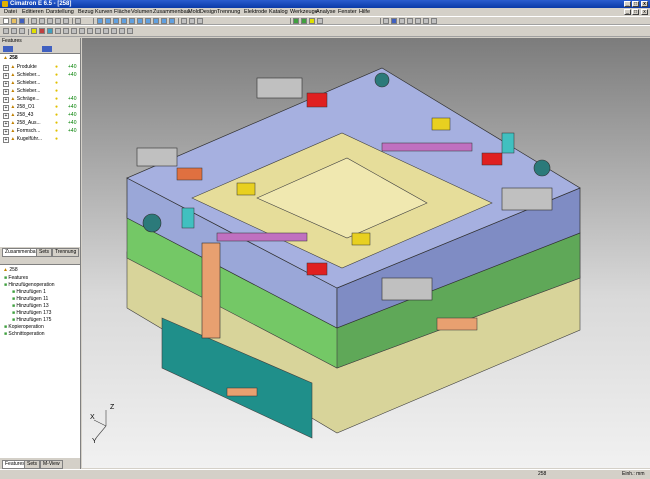 This screenshot has width=650, height=479. What do you see at coordinates (164, 21) in the screenshot?
I see `view-shade-icon` at bounding box center [164, 21].